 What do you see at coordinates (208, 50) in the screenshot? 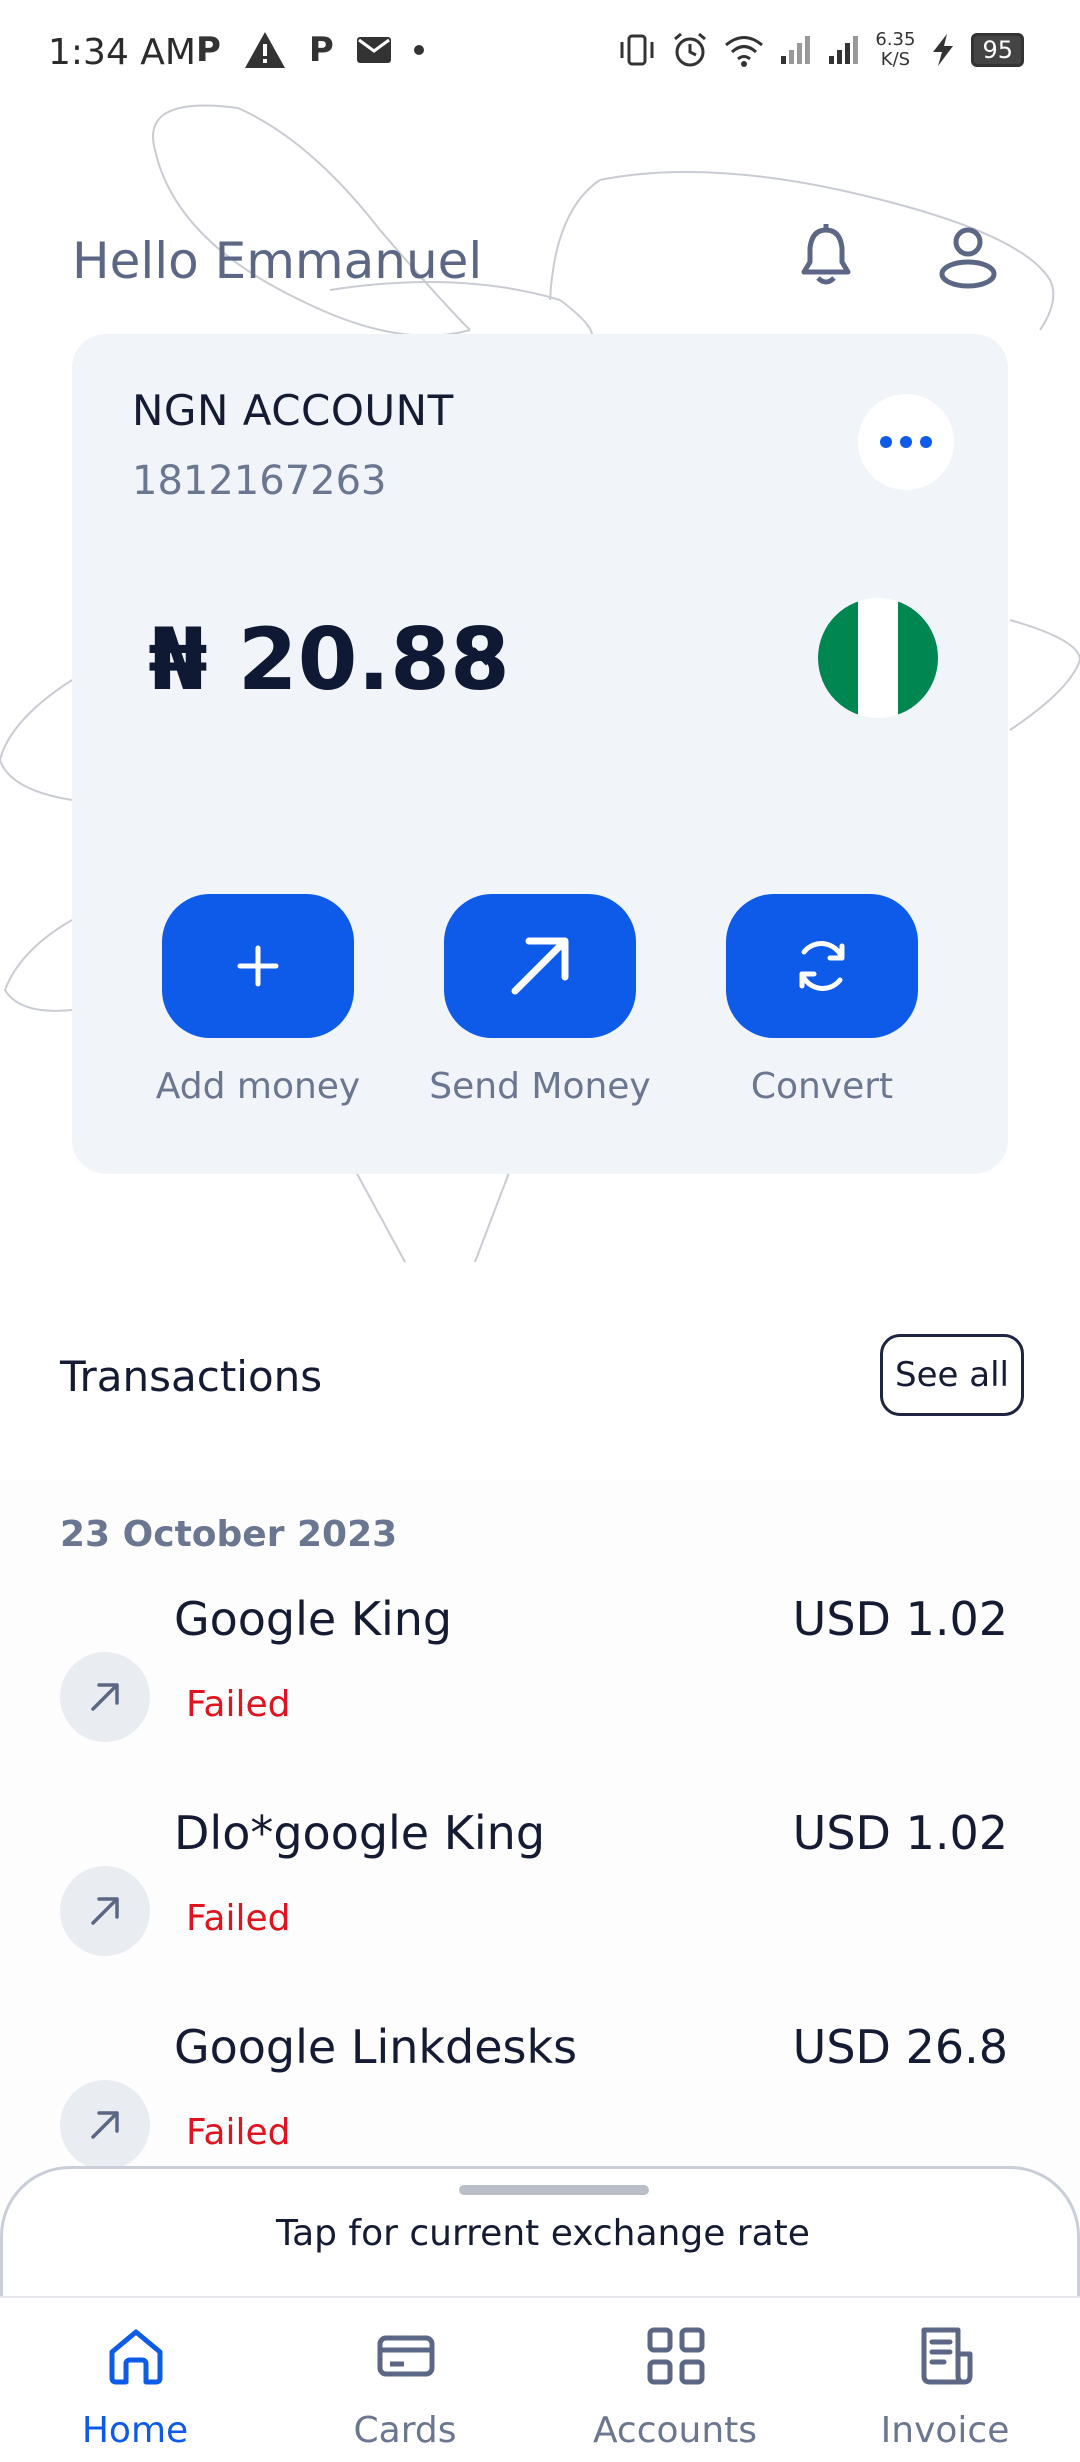
I see `parking-icon: P` at bounding box center [208, 50].